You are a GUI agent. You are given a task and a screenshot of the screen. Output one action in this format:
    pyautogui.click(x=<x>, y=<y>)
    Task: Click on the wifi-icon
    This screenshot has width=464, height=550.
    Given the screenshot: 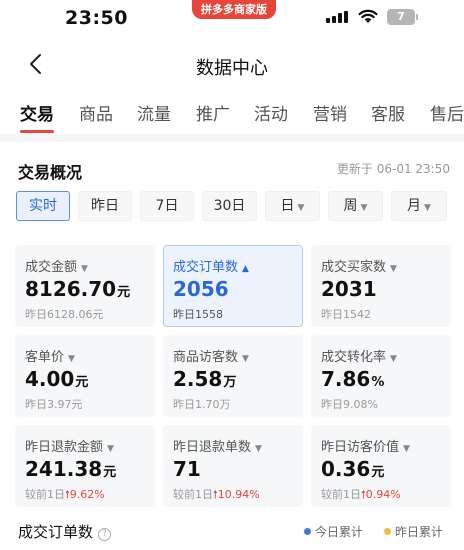 What is the action you would take?
    pyautogui.click(x=368, y=16)
    